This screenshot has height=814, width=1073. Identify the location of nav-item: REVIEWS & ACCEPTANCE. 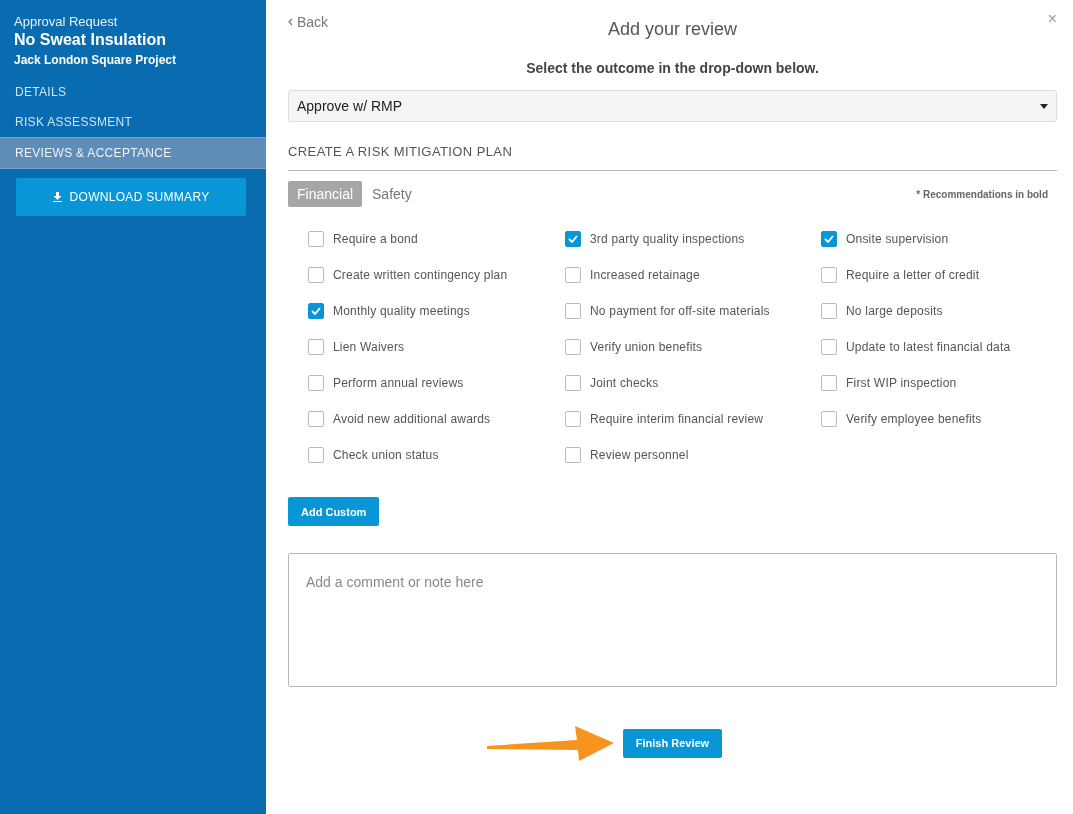
(133, 153).